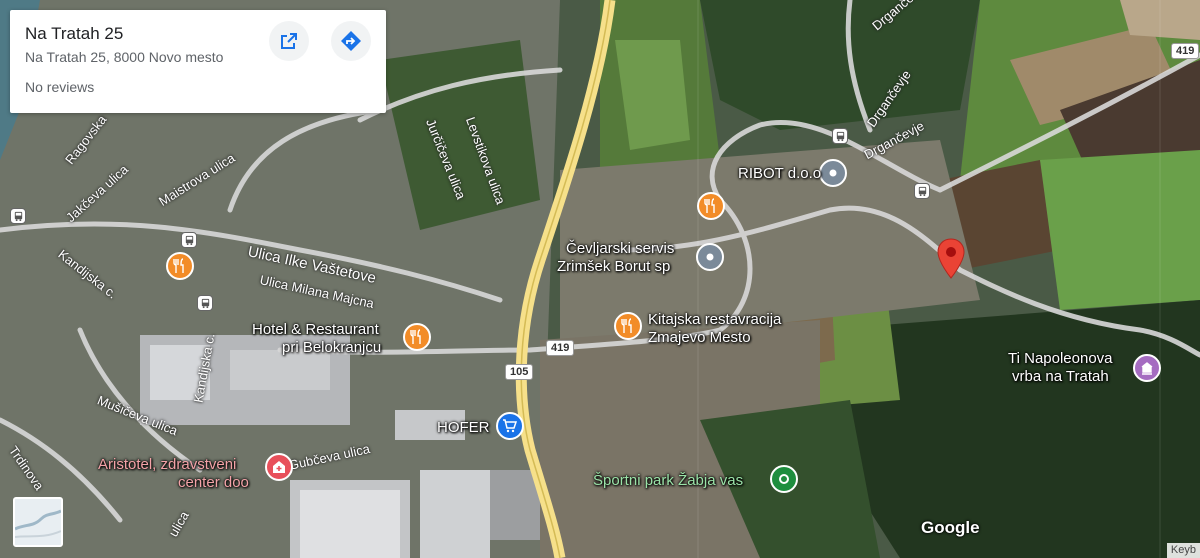  Describe the element at coordinates (784, 479) in the screenshot. I see `park-icon` at that location.